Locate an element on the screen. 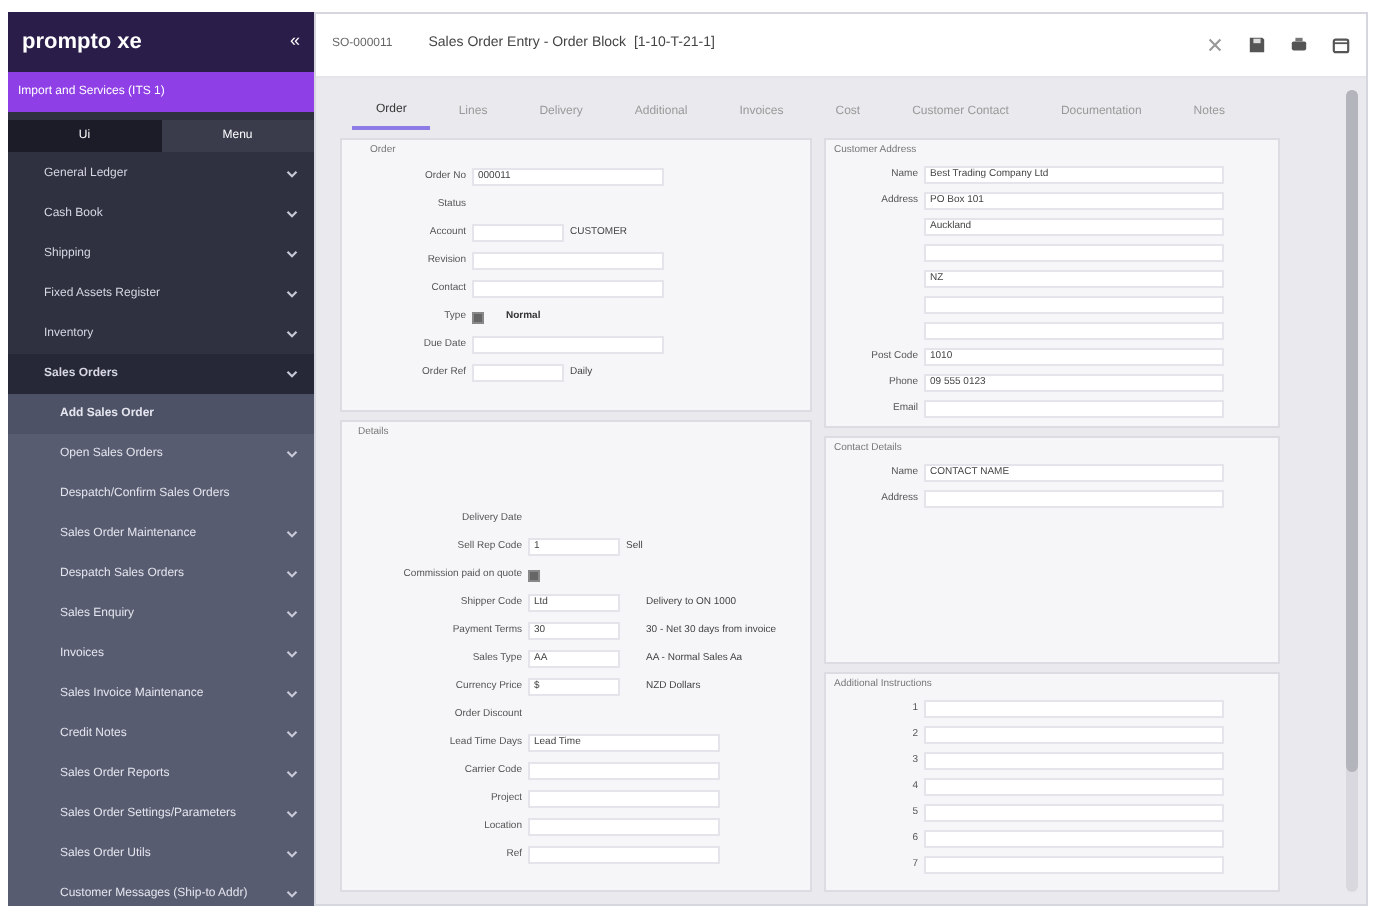  scrollbar is located at coordinates (1352, 491).